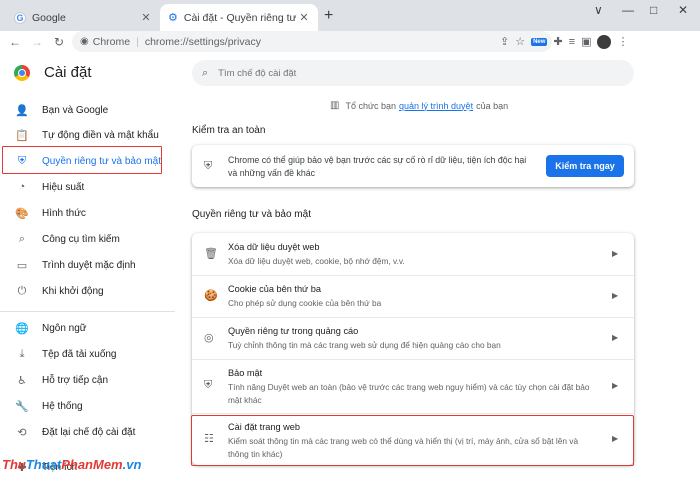  Describe the element at coordinates (59, 42) in the screenshot. I see `reload-button: ↻` at that location.